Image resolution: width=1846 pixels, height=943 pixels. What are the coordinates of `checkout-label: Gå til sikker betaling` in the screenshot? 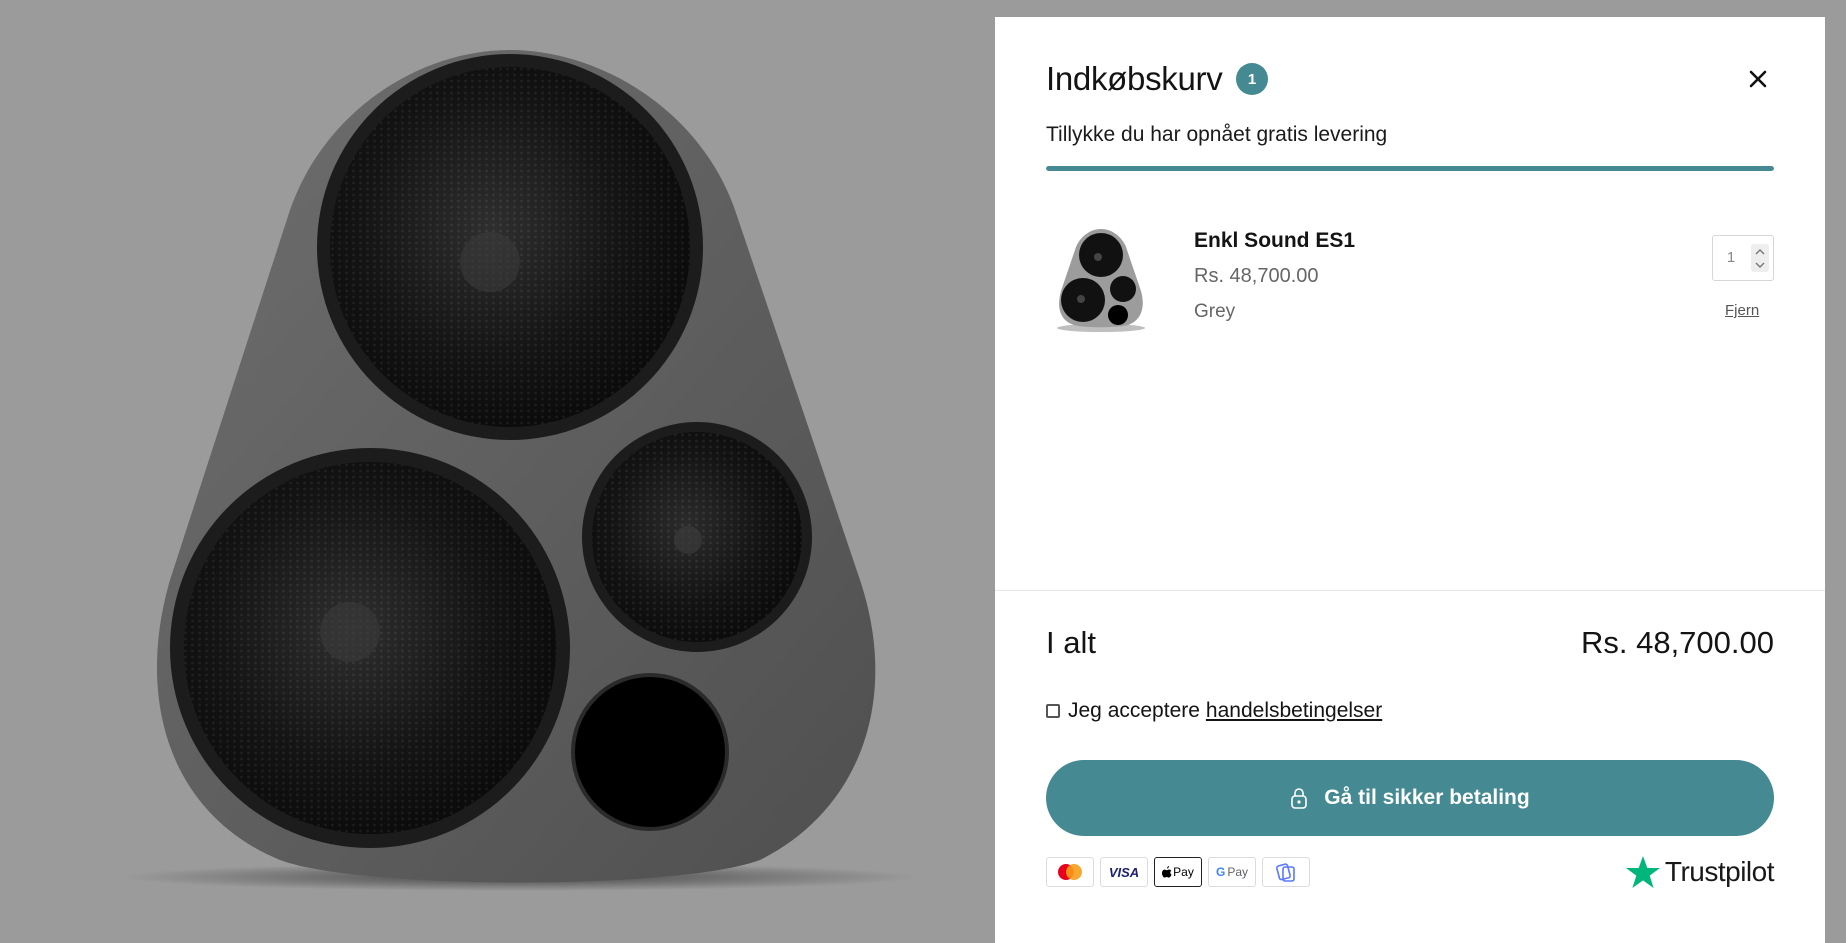 It's located at (1427, 797).